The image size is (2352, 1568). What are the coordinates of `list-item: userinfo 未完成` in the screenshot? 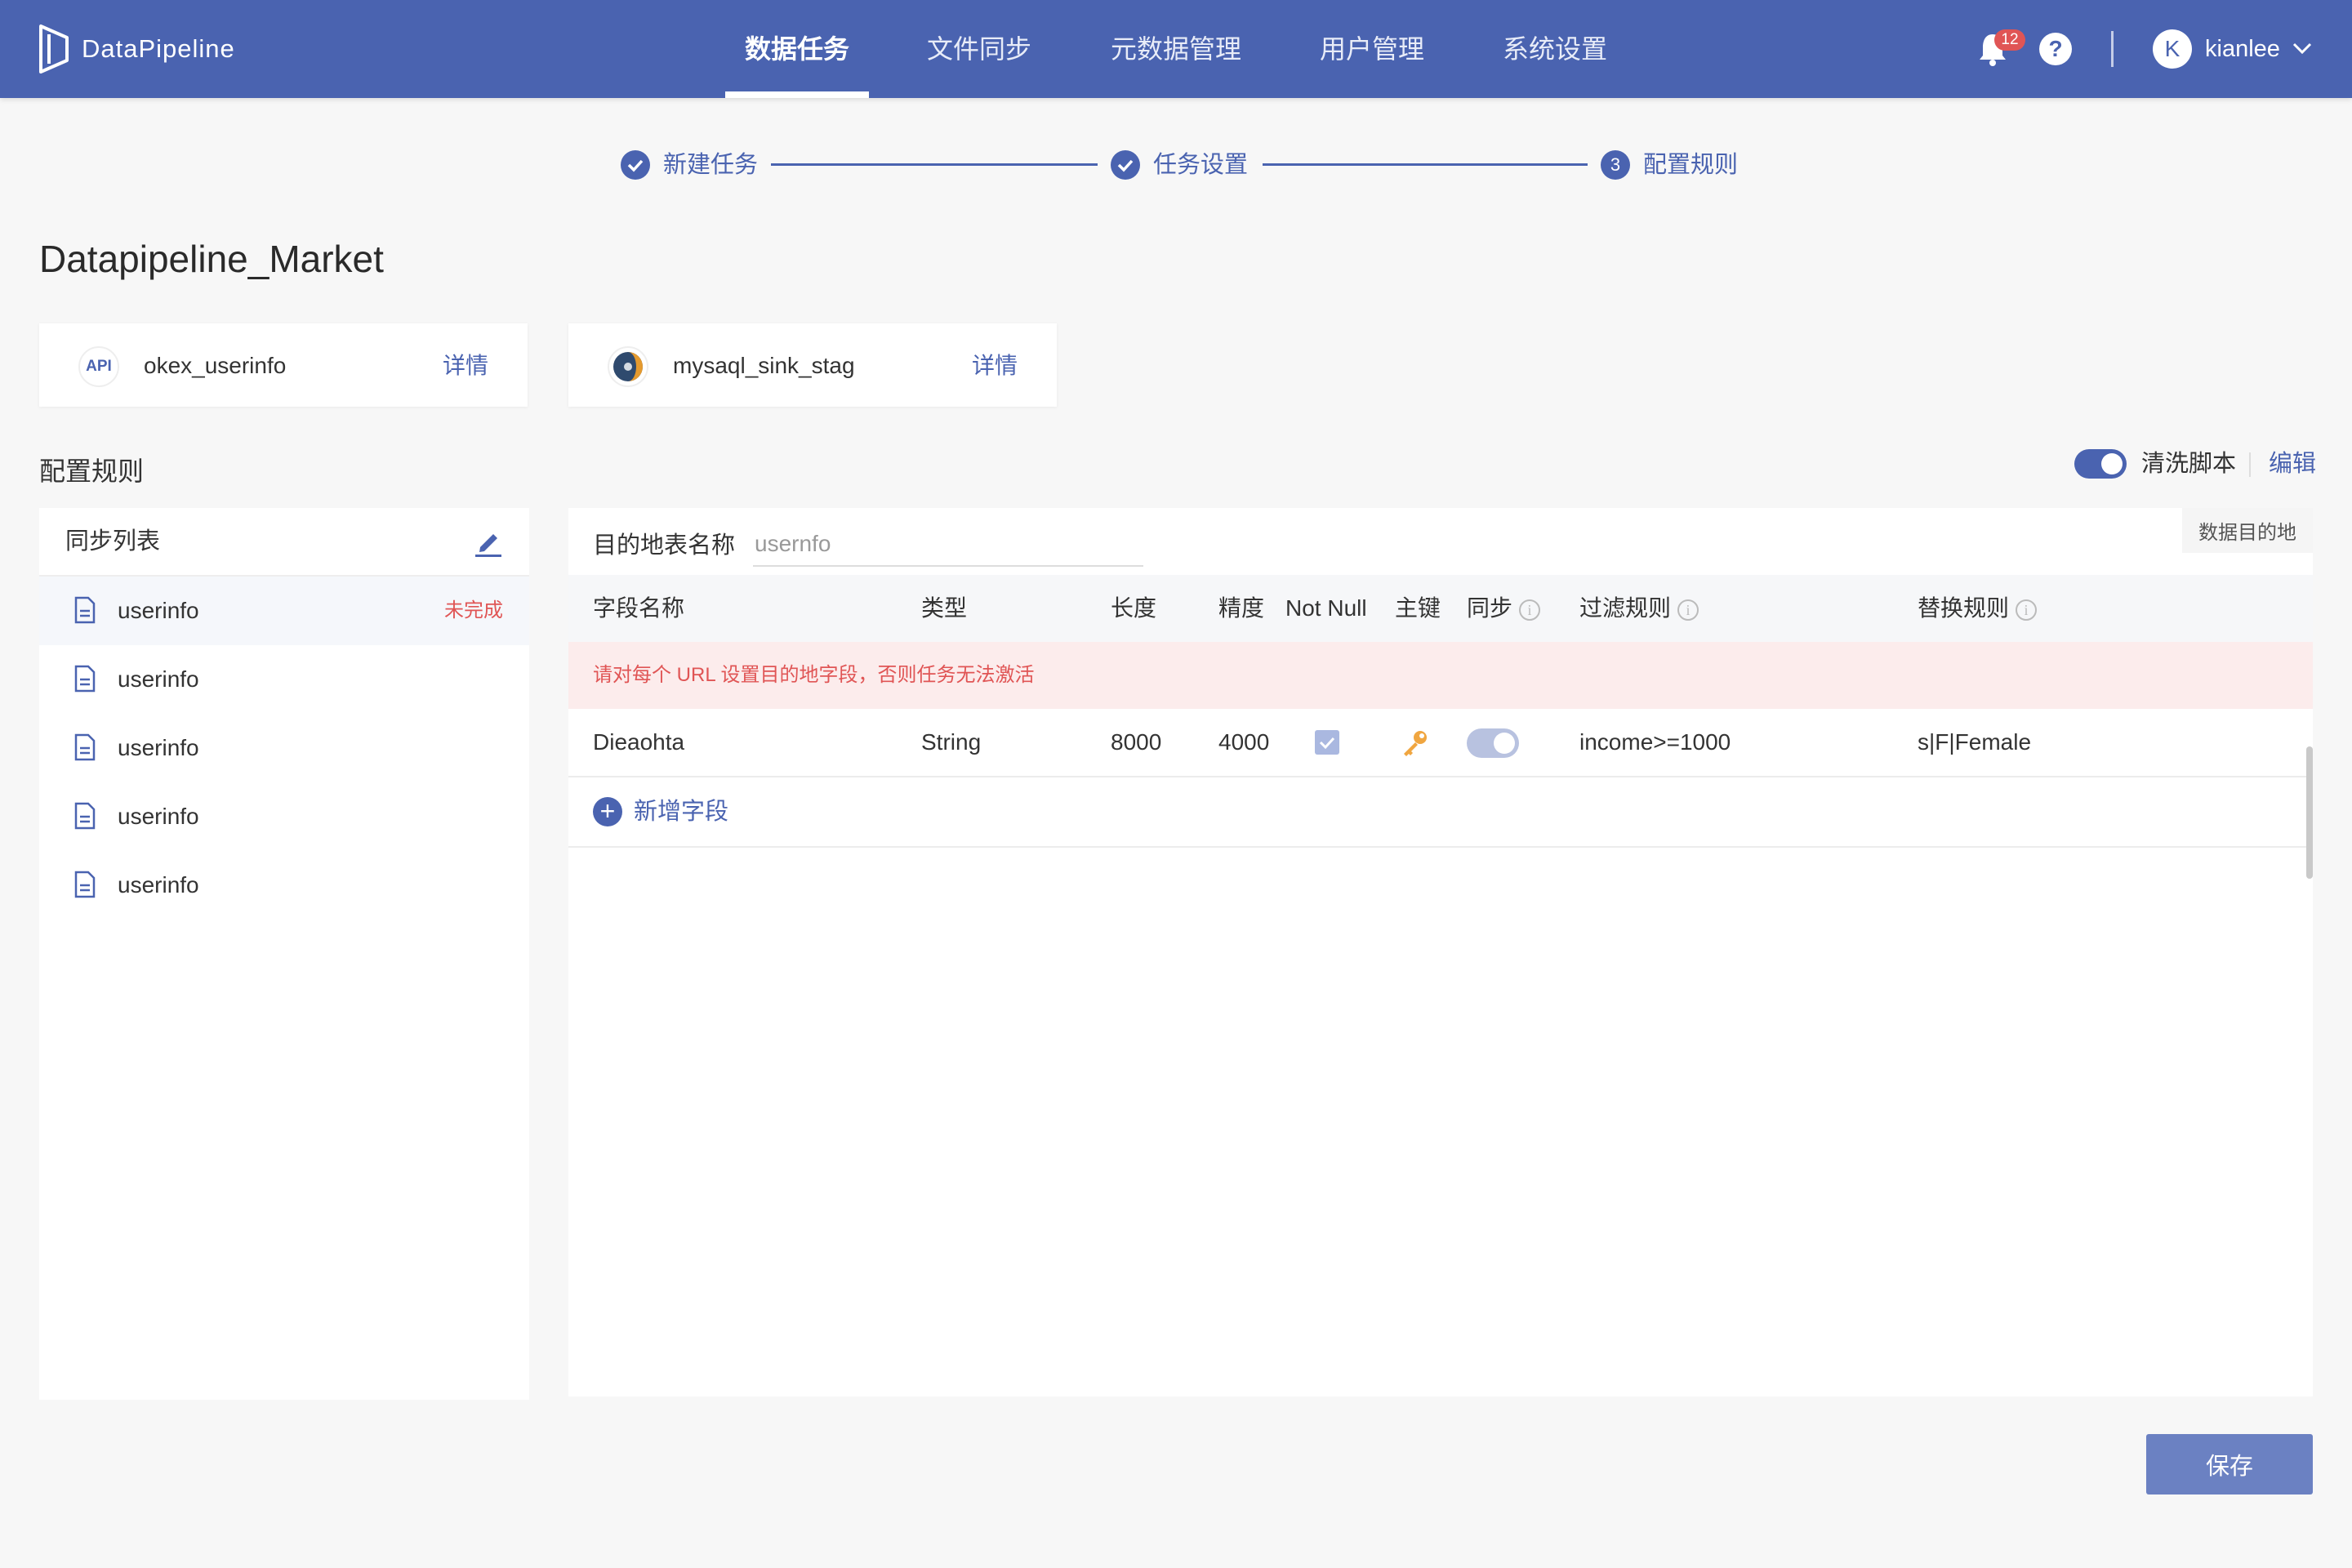 It's located at (284, 611).